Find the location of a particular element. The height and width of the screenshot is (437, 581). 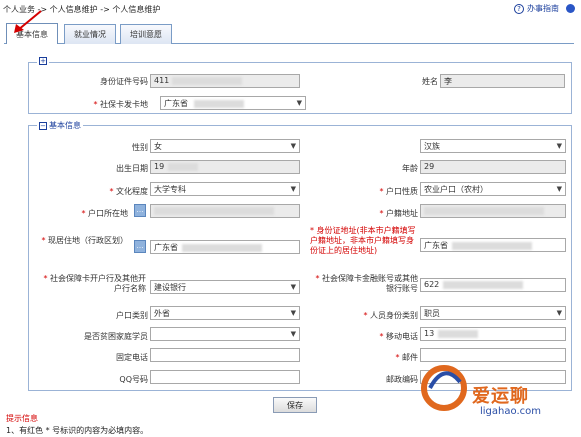

annotation-arrow-icon is located at coordinates (28, 21).